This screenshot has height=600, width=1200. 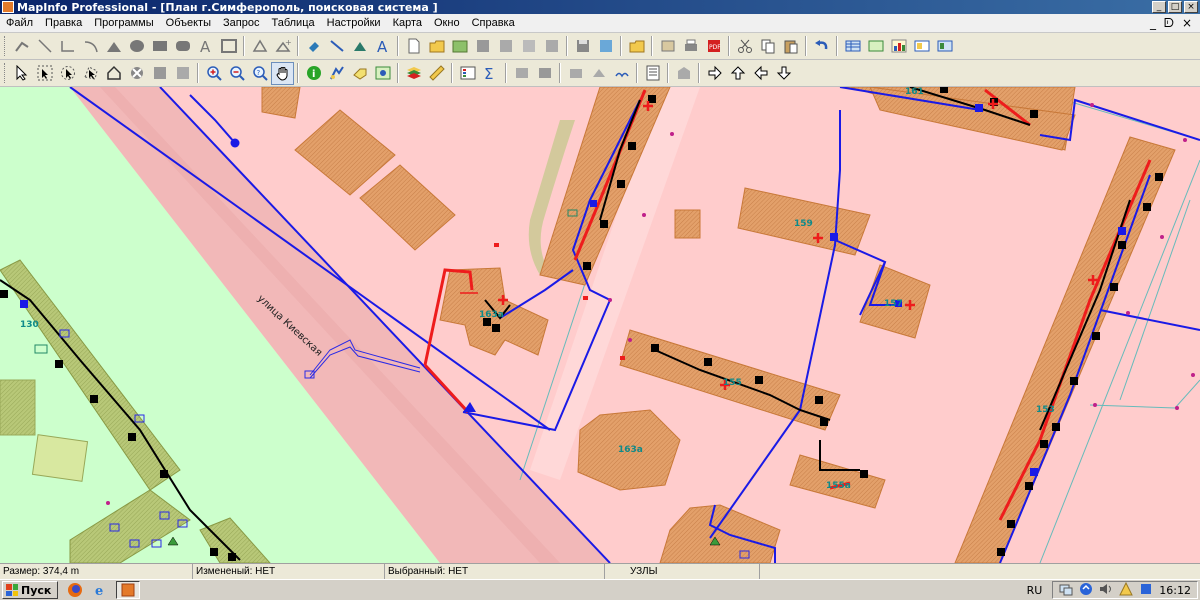 I want to click on menu-edit: Правка, so click(x=63, y=23).